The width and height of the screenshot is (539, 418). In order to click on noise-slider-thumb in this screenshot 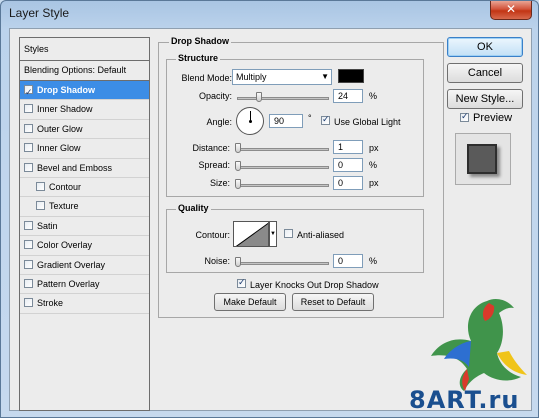, I will do `click(238, 262)`.